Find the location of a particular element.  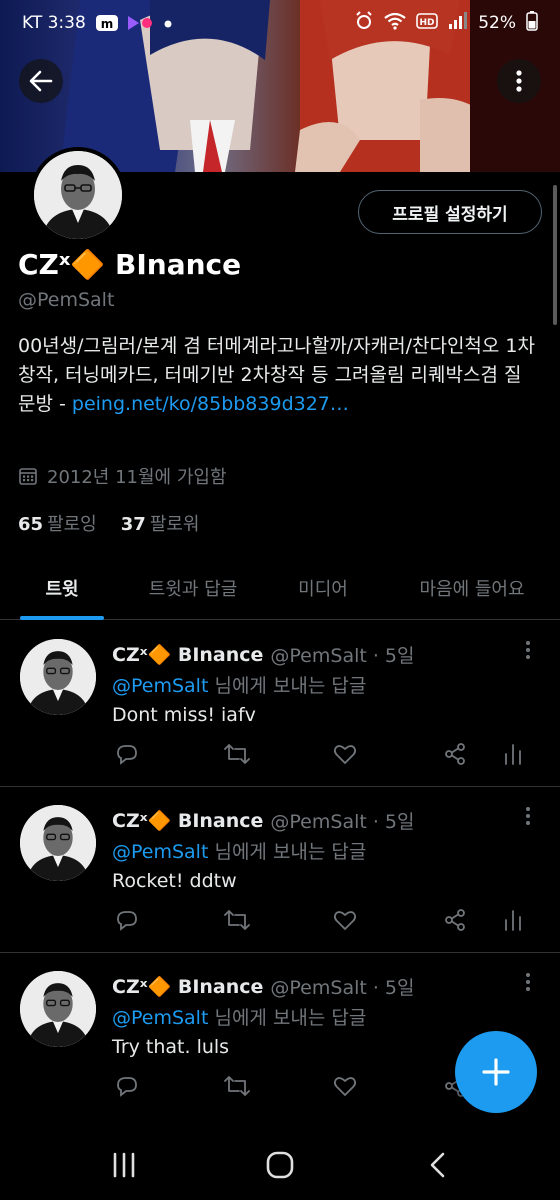

edit-profile-button: 프로필 설정하기 is located at coordinates (450, 212).